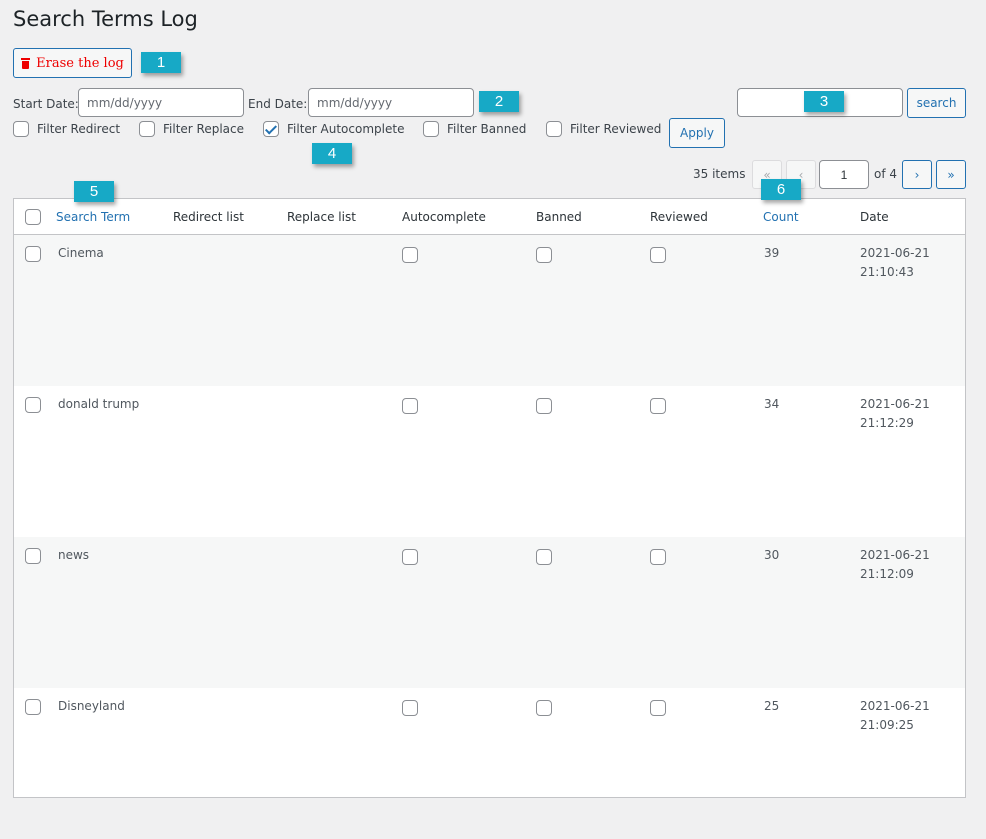 This screenshot has height=839, width=986. What do you see at coordinates (93, 217) in the screenshot?
I see `column-search-term: Search Term` at bounding box center [93, 217].